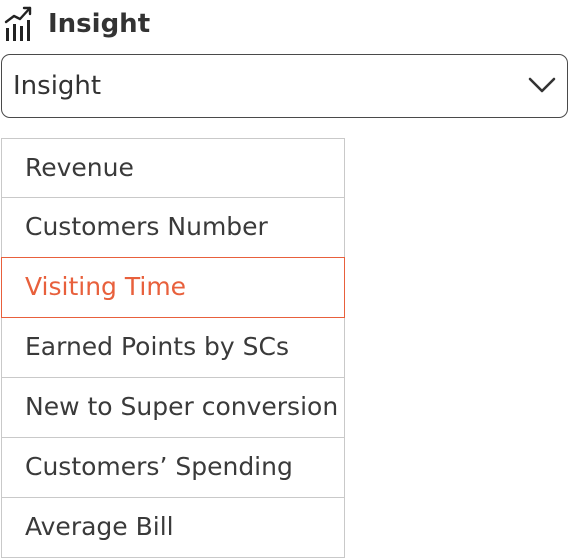  Describe the element at coordinates (173, 528) in the screenshot. I see `dropdown-option: Average Bill` at that location.